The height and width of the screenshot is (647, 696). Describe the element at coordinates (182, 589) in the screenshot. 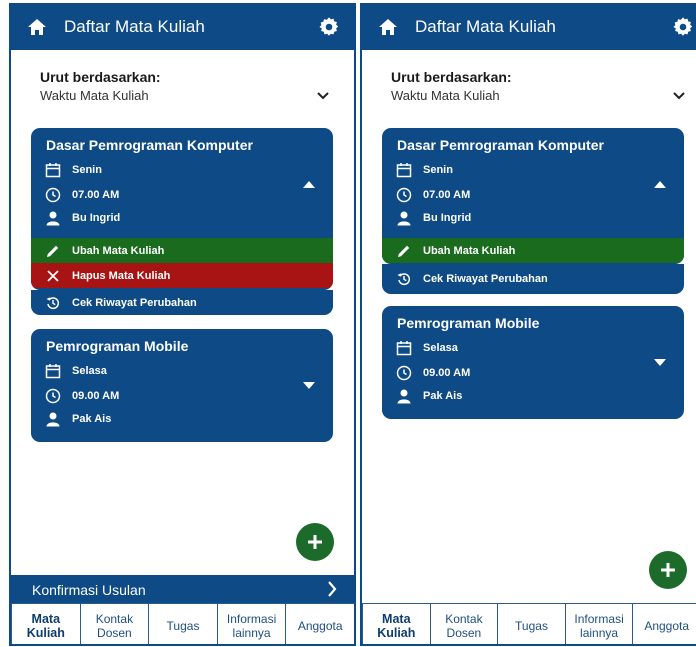

I see `confirm-proposal-bar: Konfirmasi Usulan` at that location.